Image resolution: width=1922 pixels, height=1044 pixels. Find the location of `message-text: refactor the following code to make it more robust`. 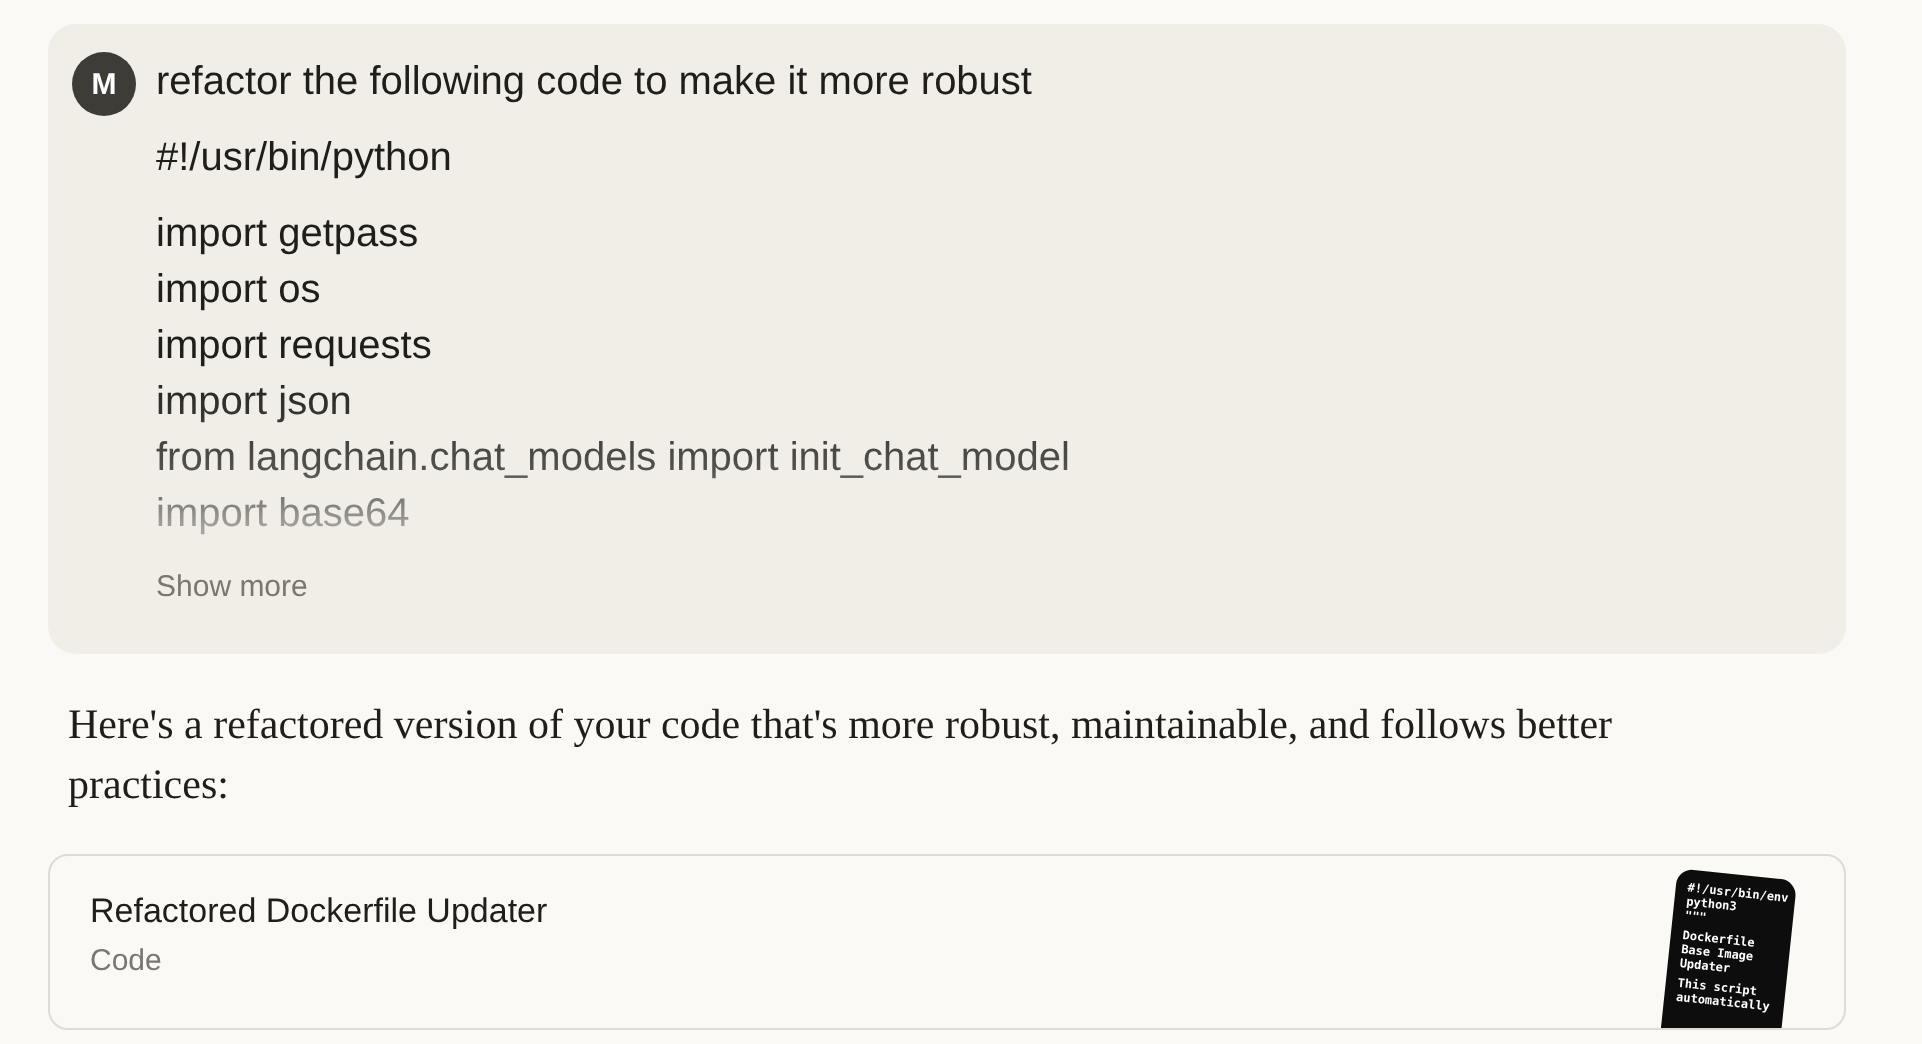

message-text: refactor the following code to make it more robust is located at coordinates (595, 83).